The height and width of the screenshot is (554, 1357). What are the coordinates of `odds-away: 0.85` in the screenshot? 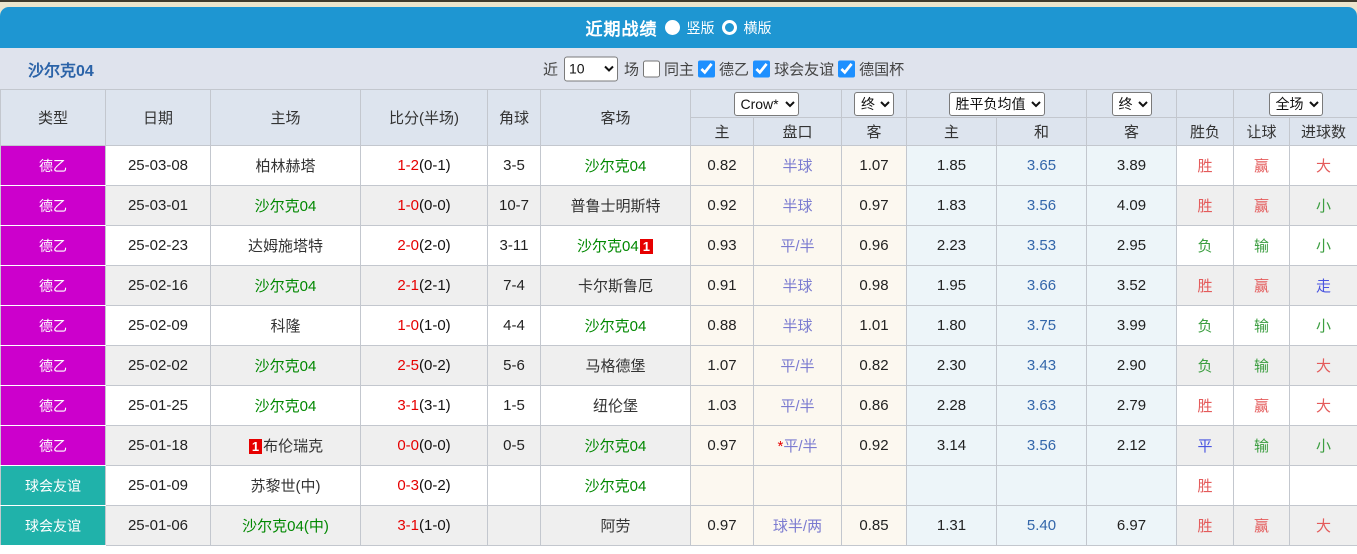 It's located at (874, 525).